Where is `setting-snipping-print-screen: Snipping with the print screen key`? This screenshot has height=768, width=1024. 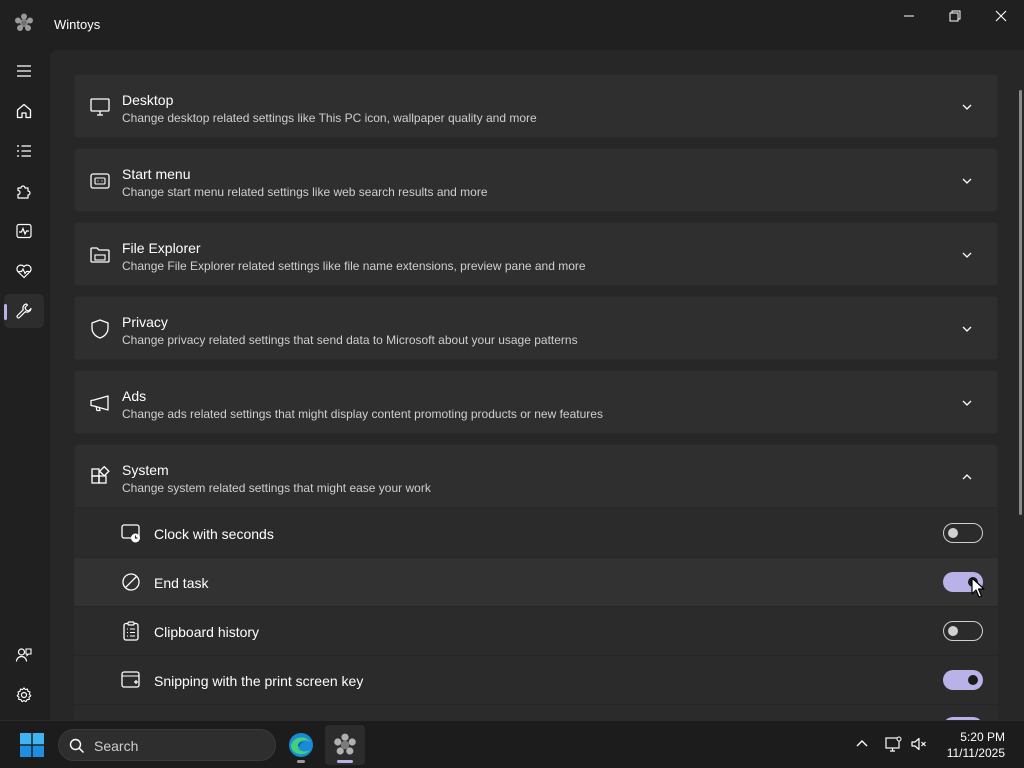
setting-snipping-print-screen: Snipping with the print screen key is located at coordinates (536, 680).